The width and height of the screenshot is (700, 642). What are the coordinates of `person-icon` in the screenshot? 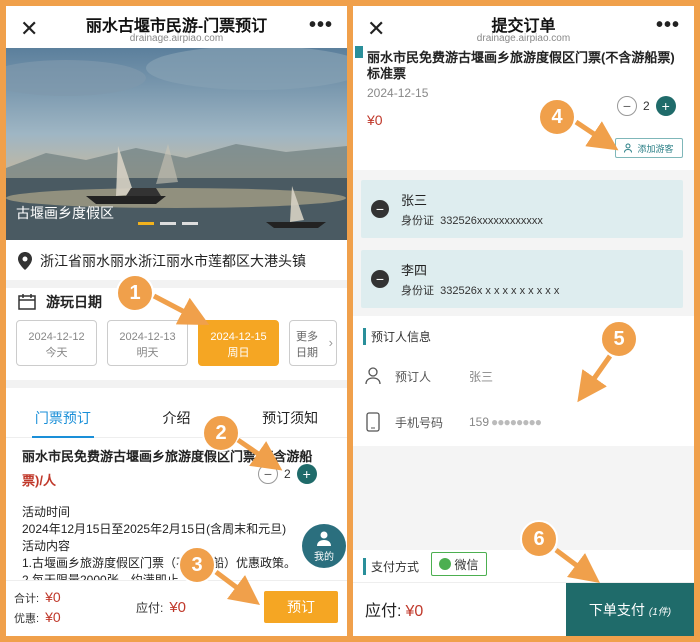 It's located at (373, 376).